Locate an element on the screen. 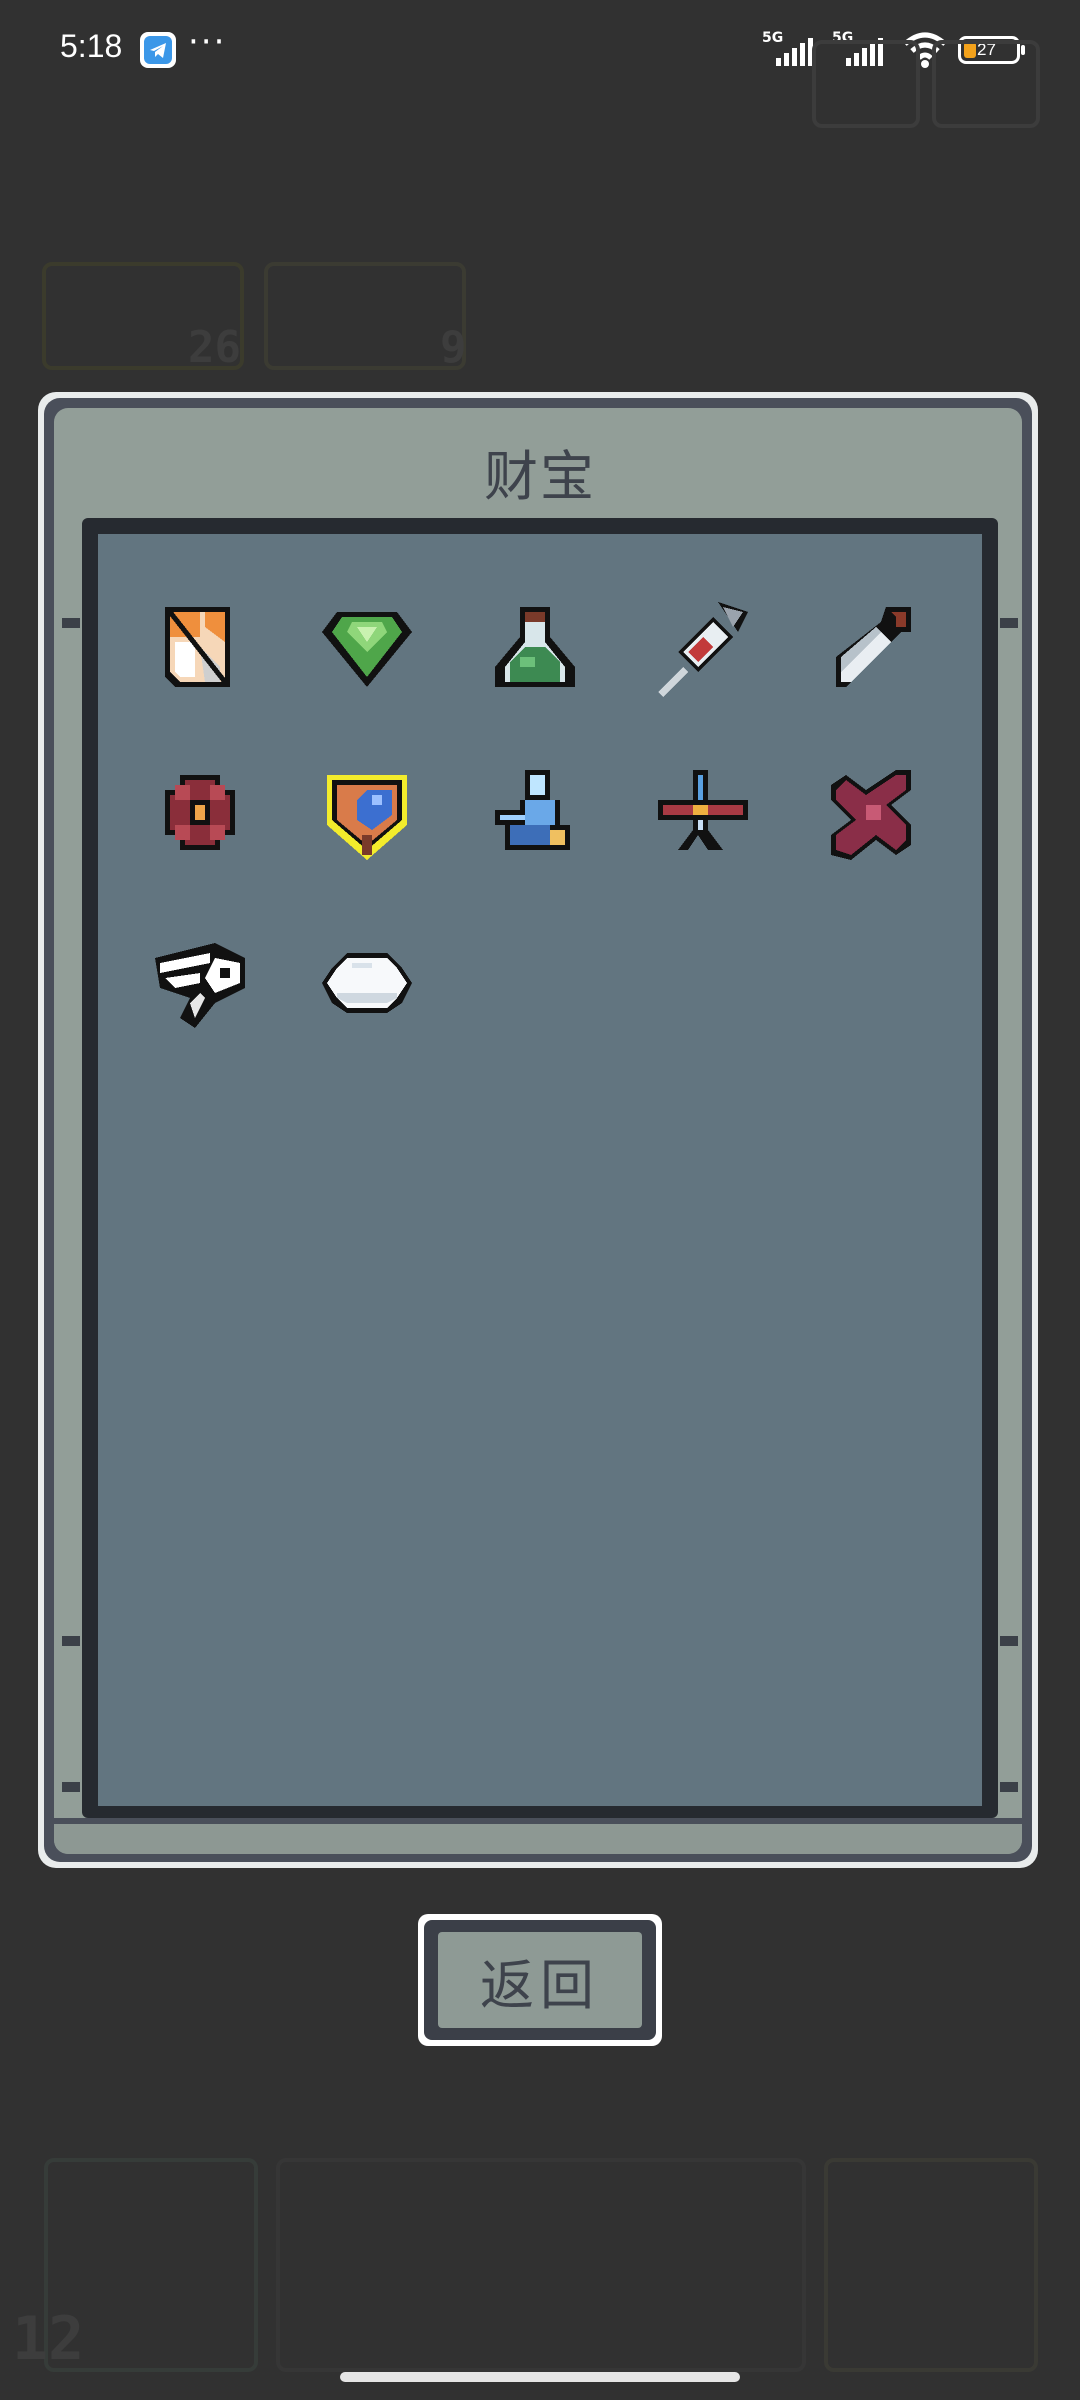 The image size is (1080, 2400). shield-orb-icon is located at coordinates (367, 815).